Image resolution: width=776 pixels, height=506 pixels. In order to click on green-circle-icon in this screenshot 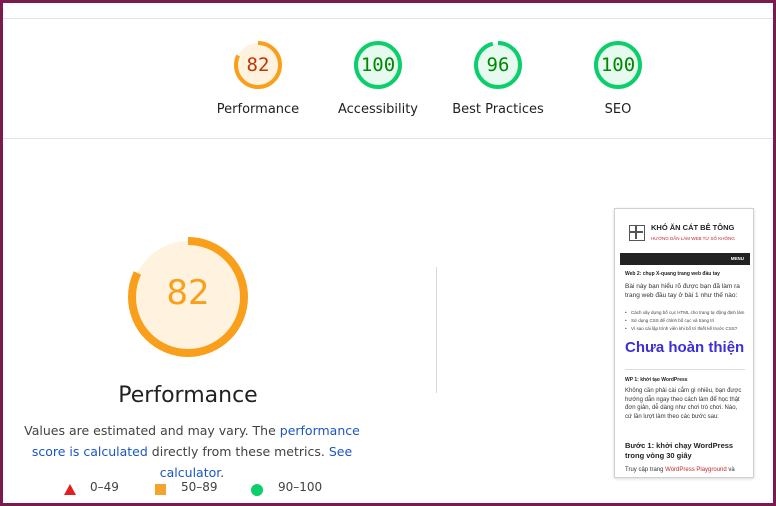, I will do `click(257, 490)`.